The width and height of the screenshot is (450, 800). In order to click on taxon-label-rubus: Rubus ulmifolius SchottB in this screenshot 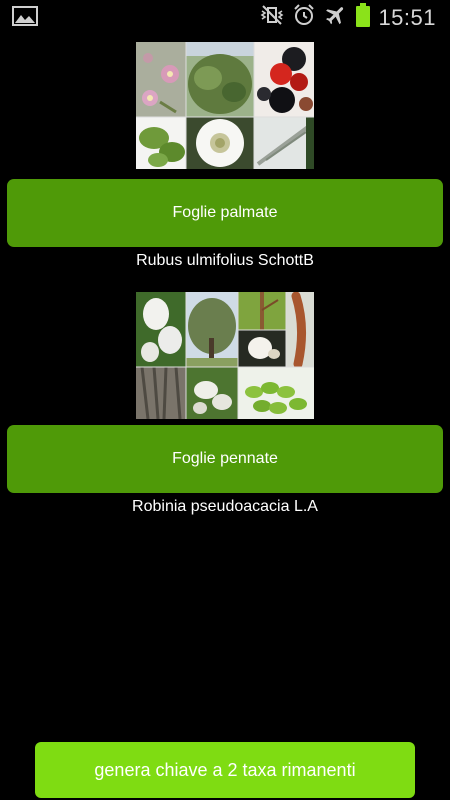, I will do `click(225, 260)`.